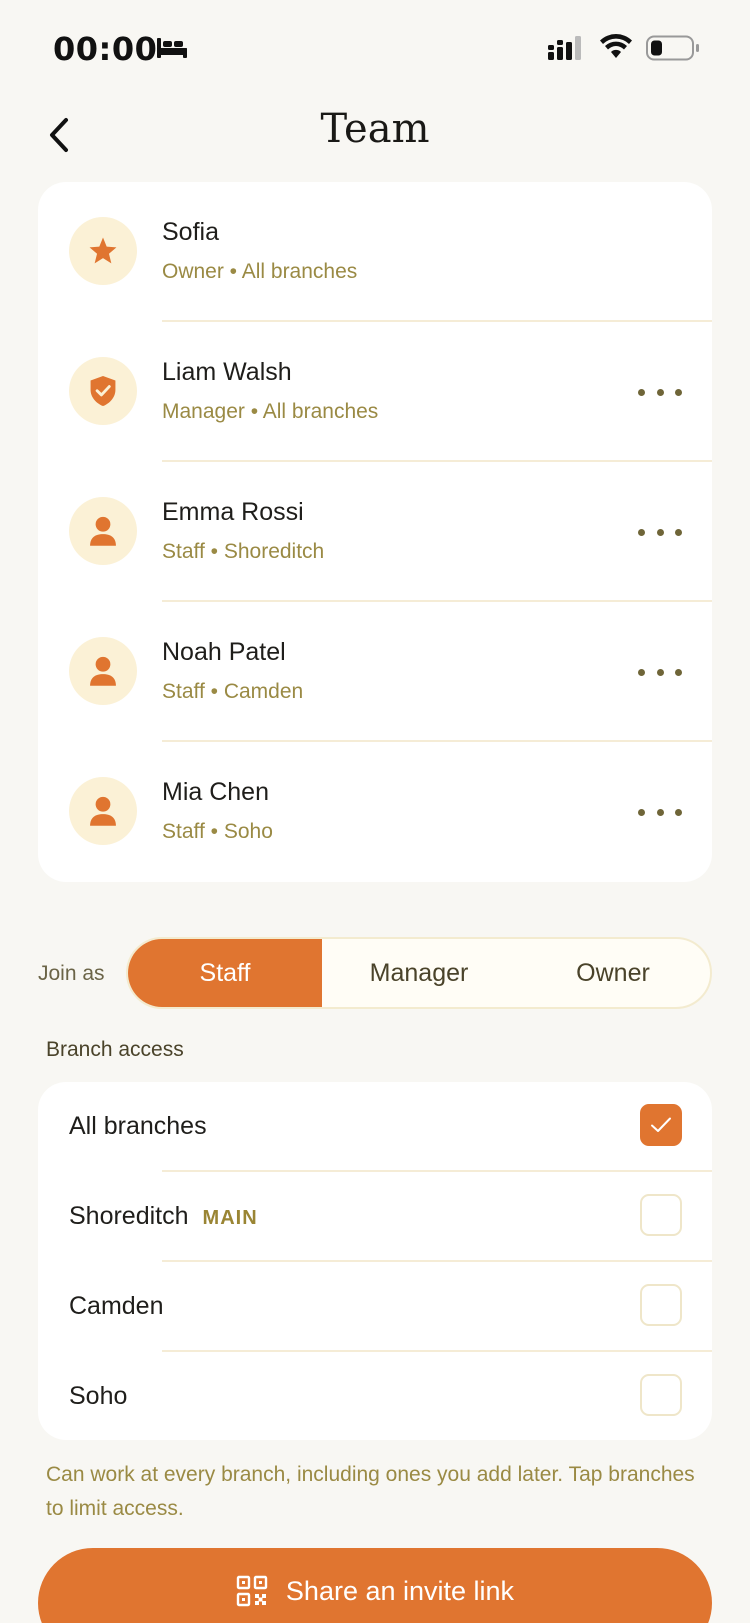 The width and height of the screenshot is (750, 1623). Describe the element at coordinates (217, 831) in the screenshot. I see `member-role: Staff • Soho` at that location.